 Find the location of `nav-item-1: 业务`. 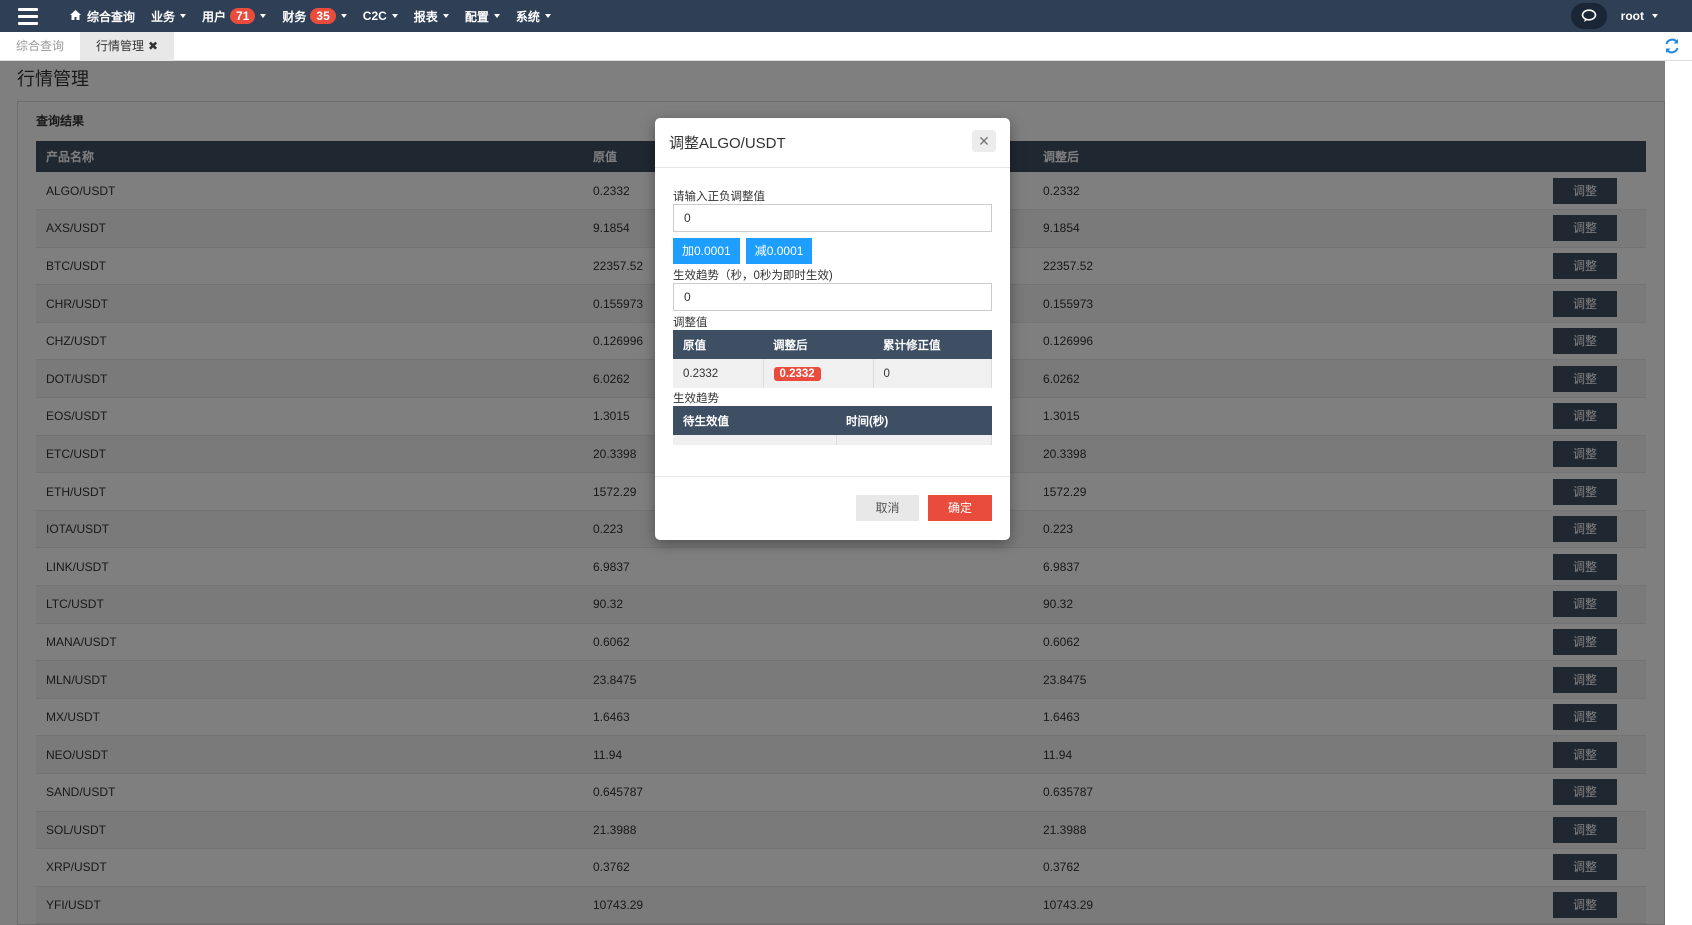

nav-item-1: 业务 is located at coordinates (169, 16).